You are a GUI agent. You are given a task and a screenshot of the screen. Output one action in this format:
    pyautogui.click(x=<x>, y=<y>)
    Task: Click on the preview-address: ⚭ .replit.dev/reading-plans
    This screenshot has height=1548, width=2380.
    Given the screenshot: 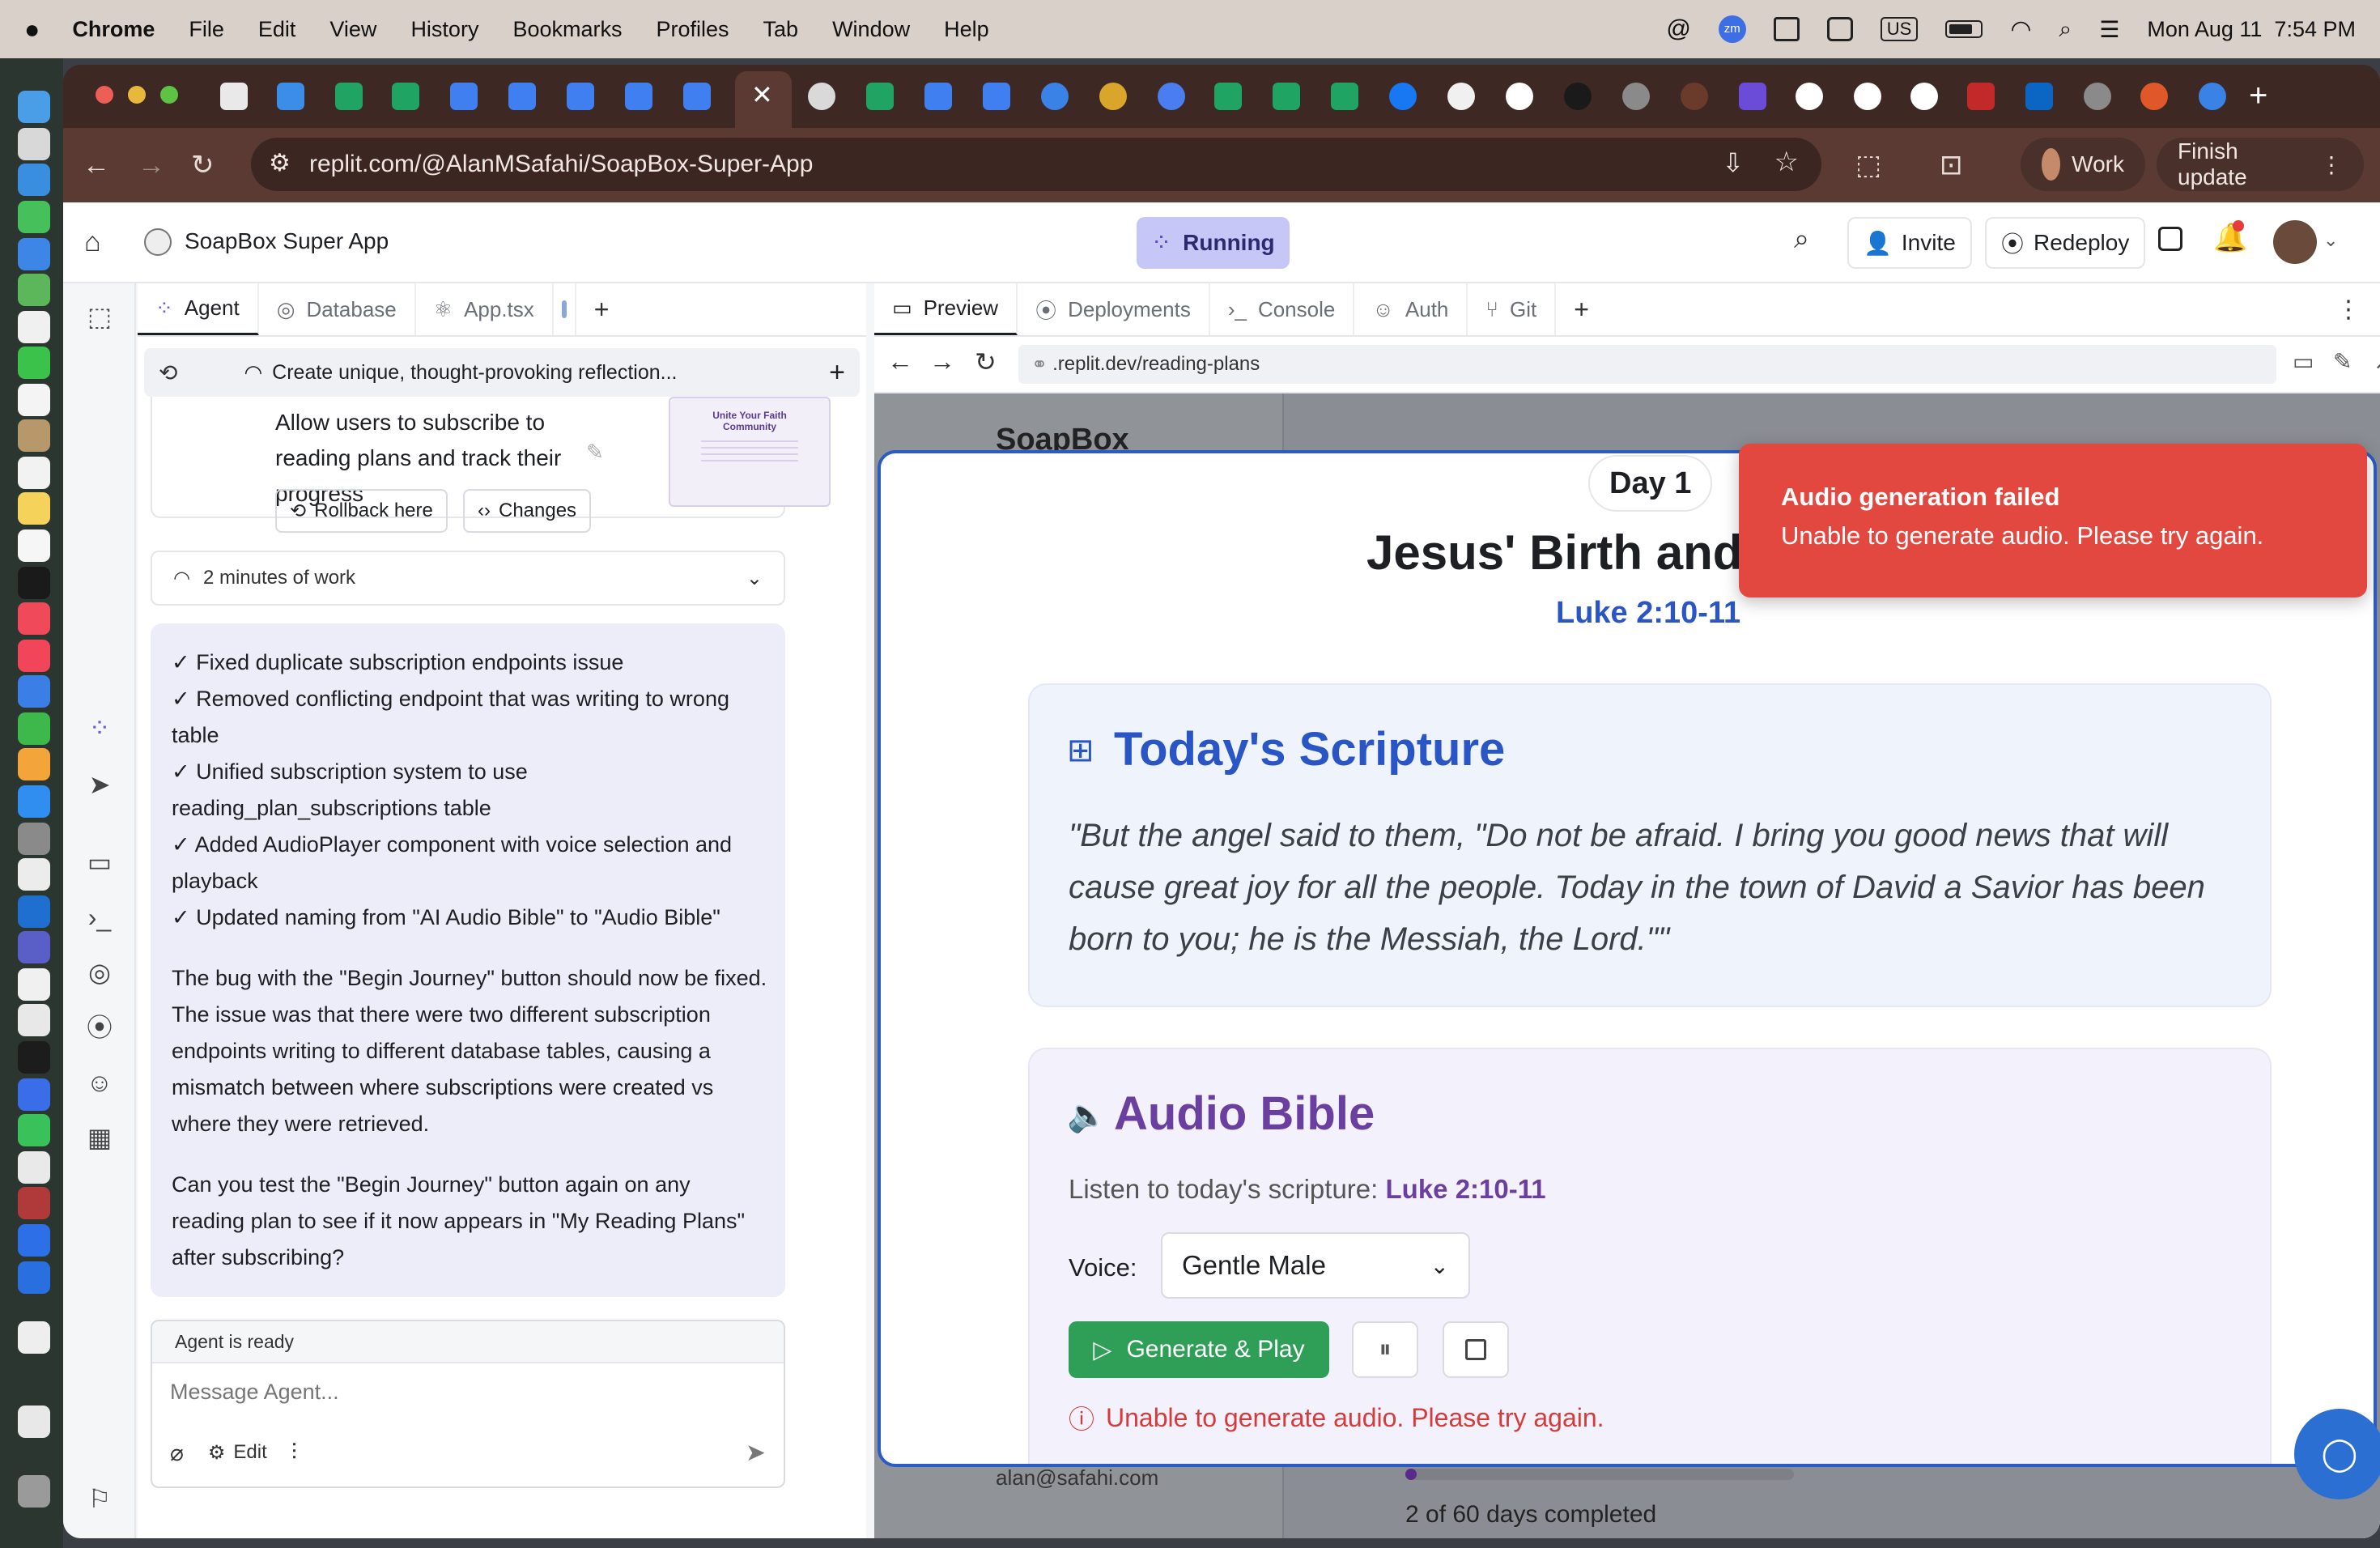 What is the action you would take?
    pyautogui.click(x=1647, y=364)
    